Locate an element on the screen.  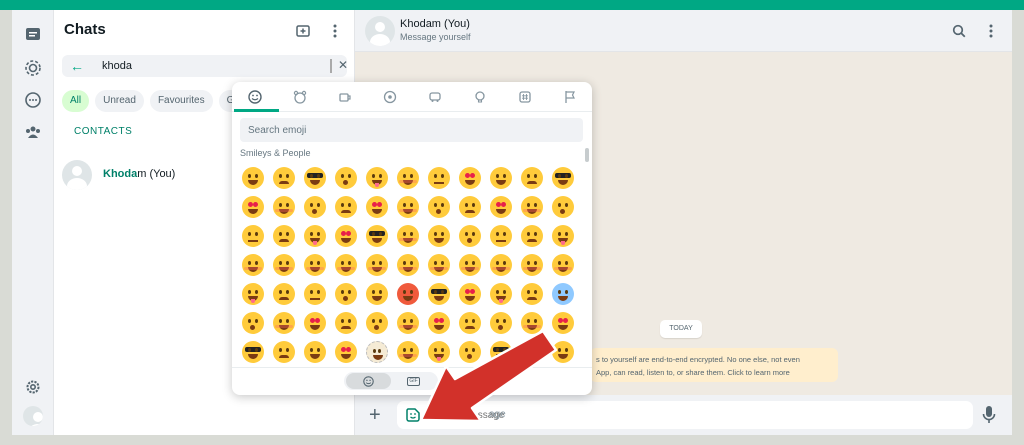
chats-icon is located at coordinates (33, 34).